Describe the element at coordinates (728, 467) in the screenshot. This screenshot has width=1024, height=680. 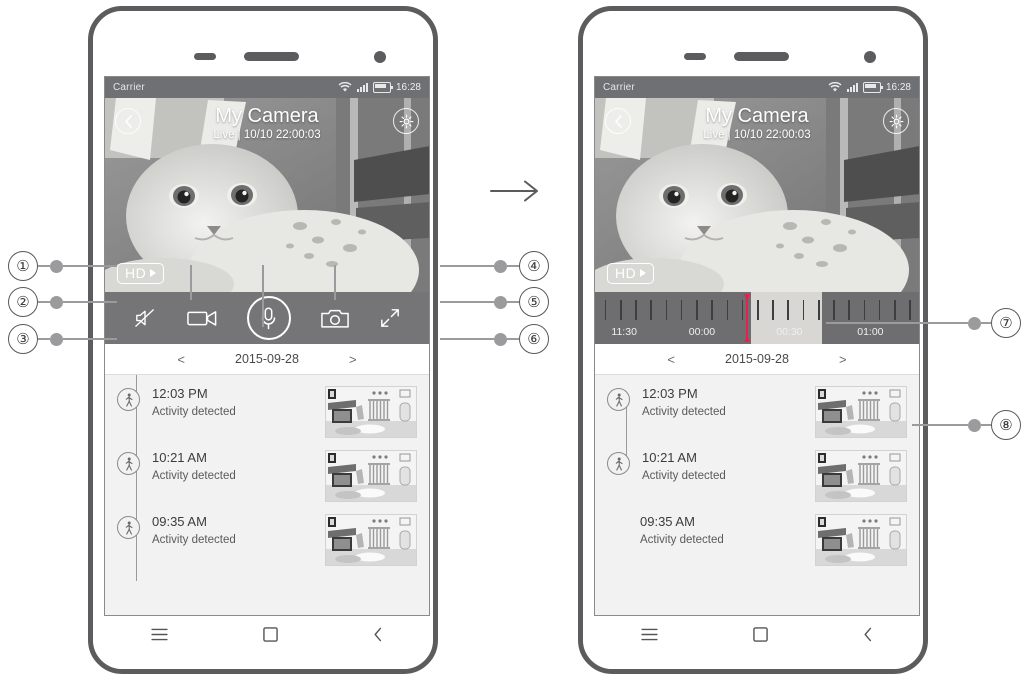
I see `event-text-block: 10:21 AM Activity detected` at that location.